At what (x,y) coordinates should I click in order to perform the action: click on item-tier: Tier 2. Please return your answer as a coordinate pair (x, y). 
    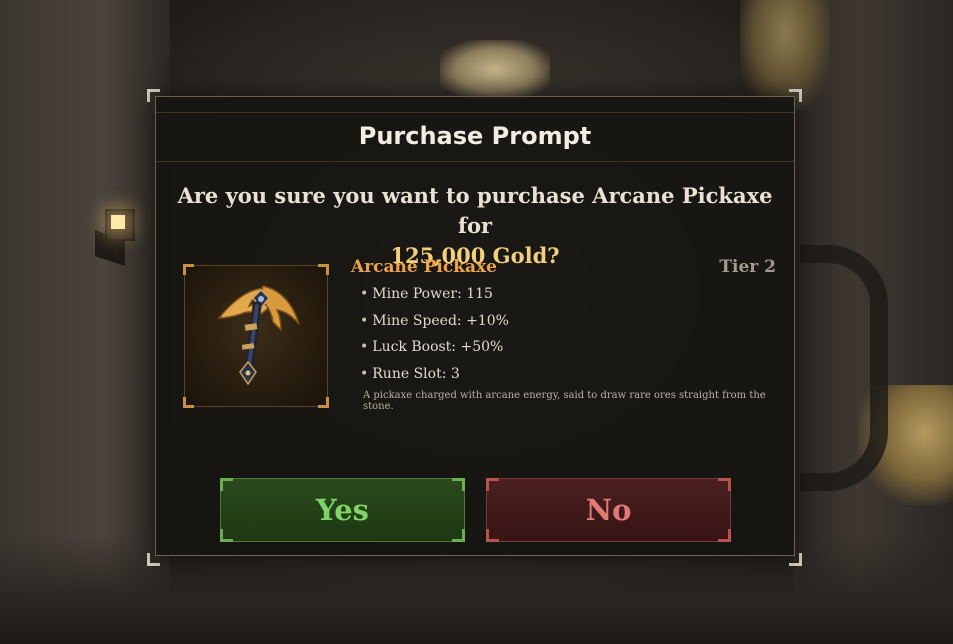
    Looking at the image, I should click on (747, 267).